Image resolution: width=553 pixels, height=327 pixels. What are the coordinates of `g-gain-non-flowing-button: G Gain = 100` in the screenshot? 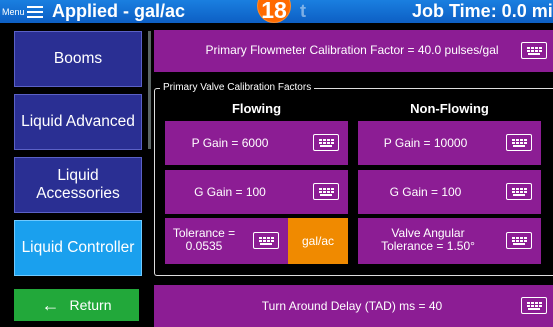 It's located at (449, 192).